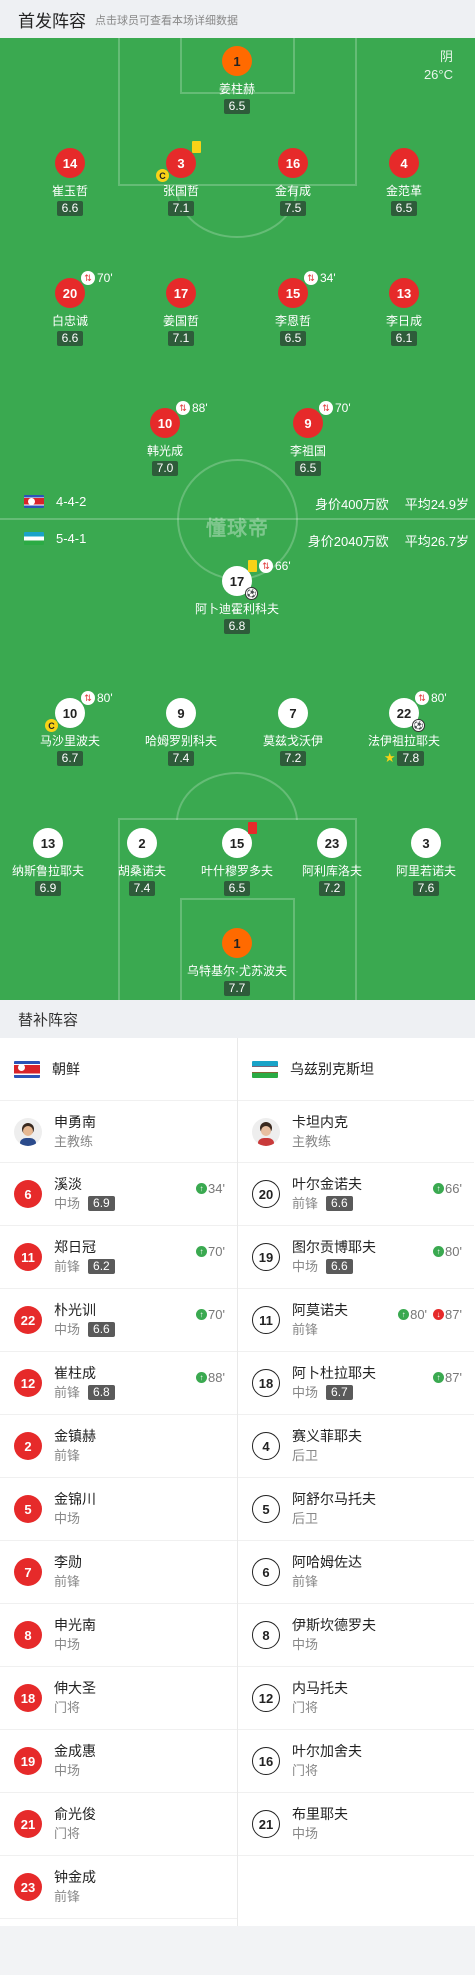 Image resolution: width=475 pixels, height=1975 pixels. I want to click on home-sub-row: 2 金镇赫 前锋, so click(118, 1446).